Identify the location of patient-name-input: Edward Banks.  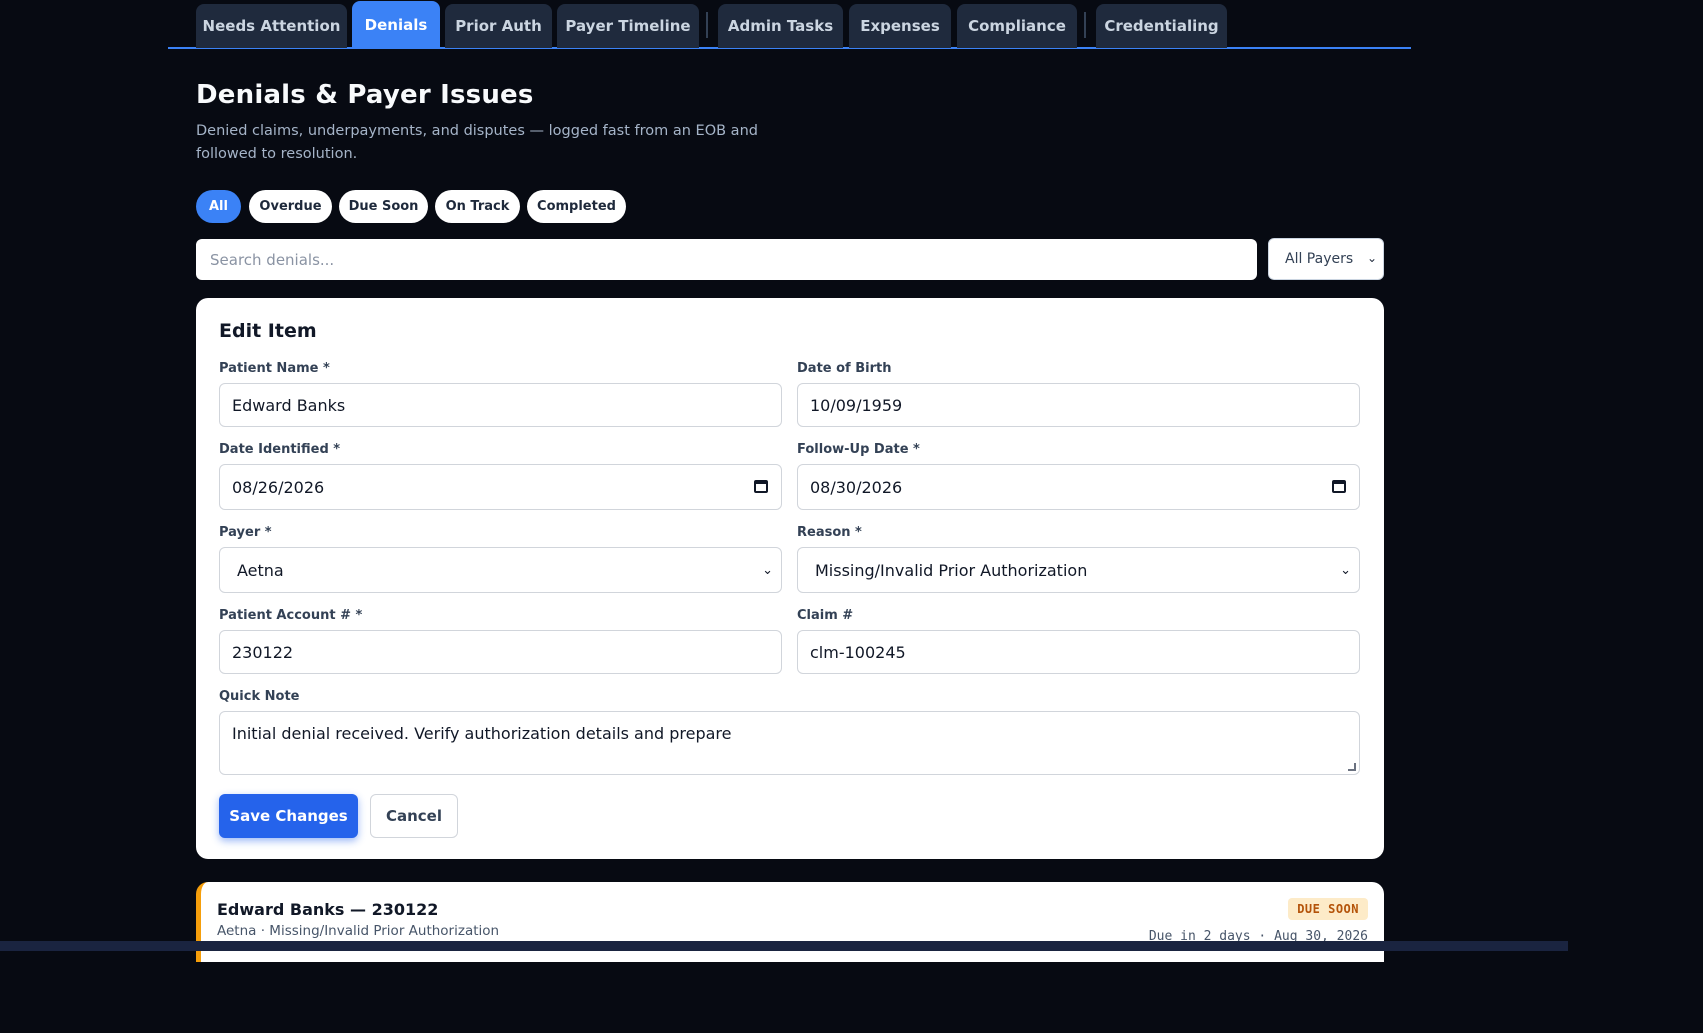
(500, 405).